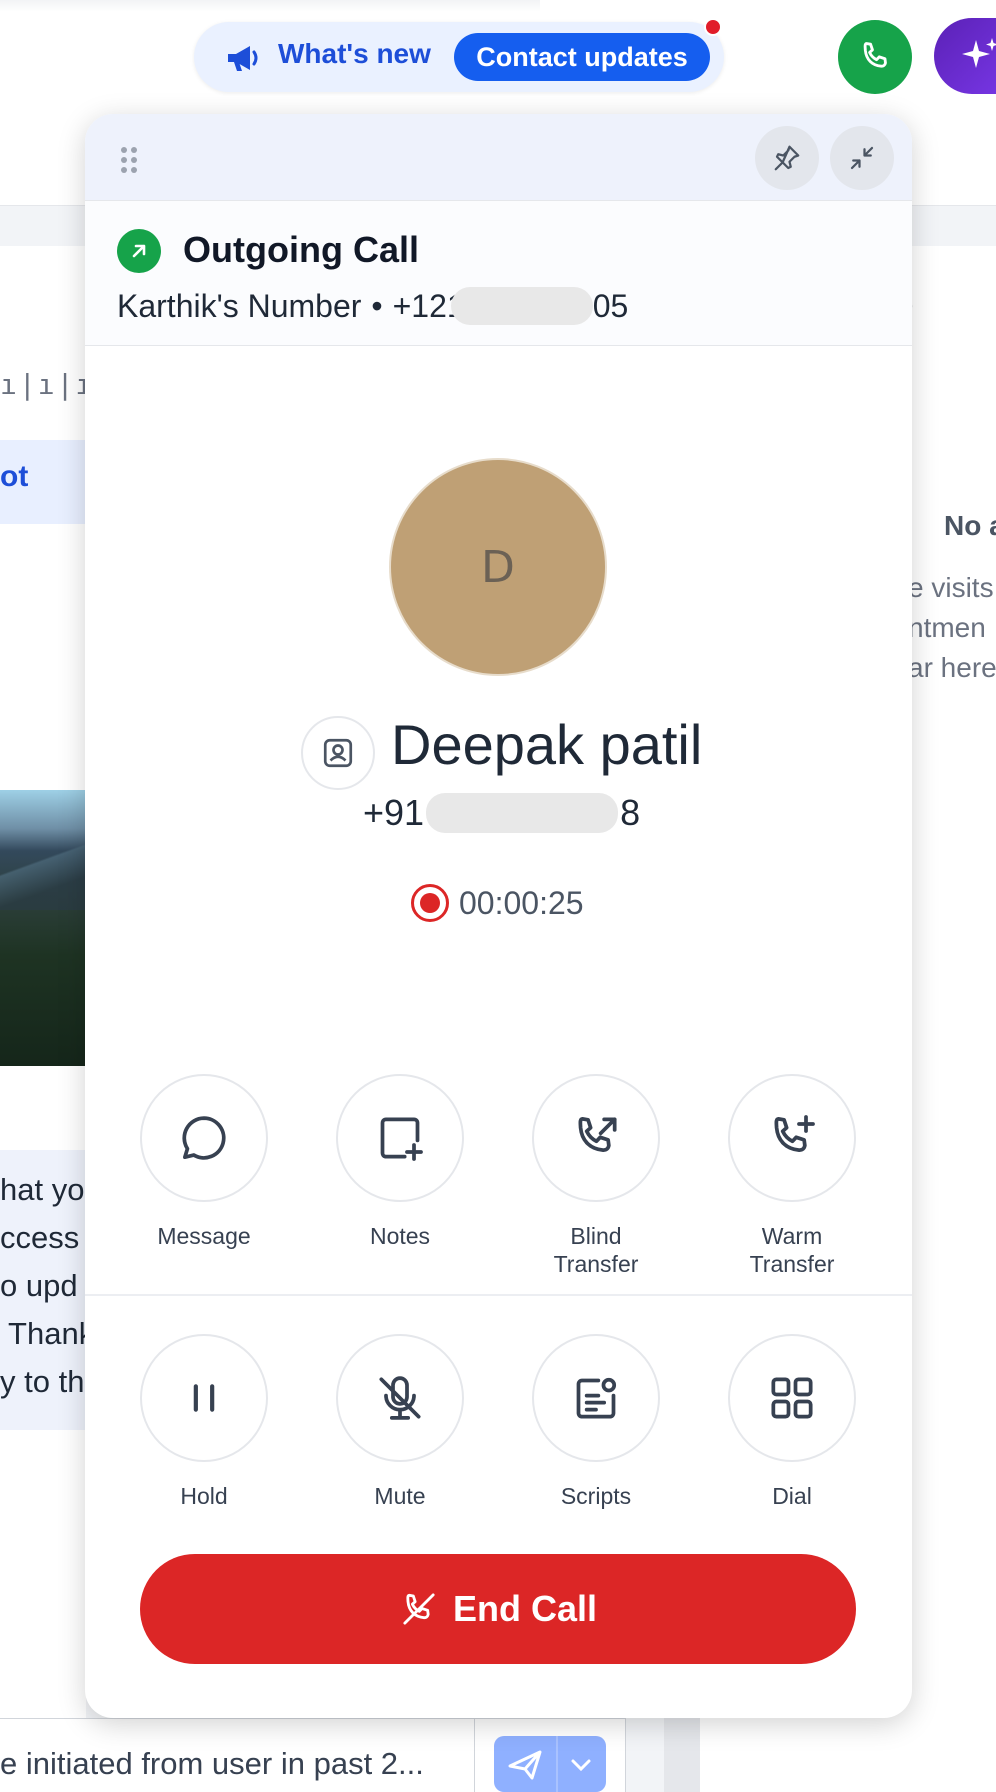  What do you see at coordinates (792, 1496) in the screenshot?
I see `dial-label: Dial` at bounding box center [792, 1496].